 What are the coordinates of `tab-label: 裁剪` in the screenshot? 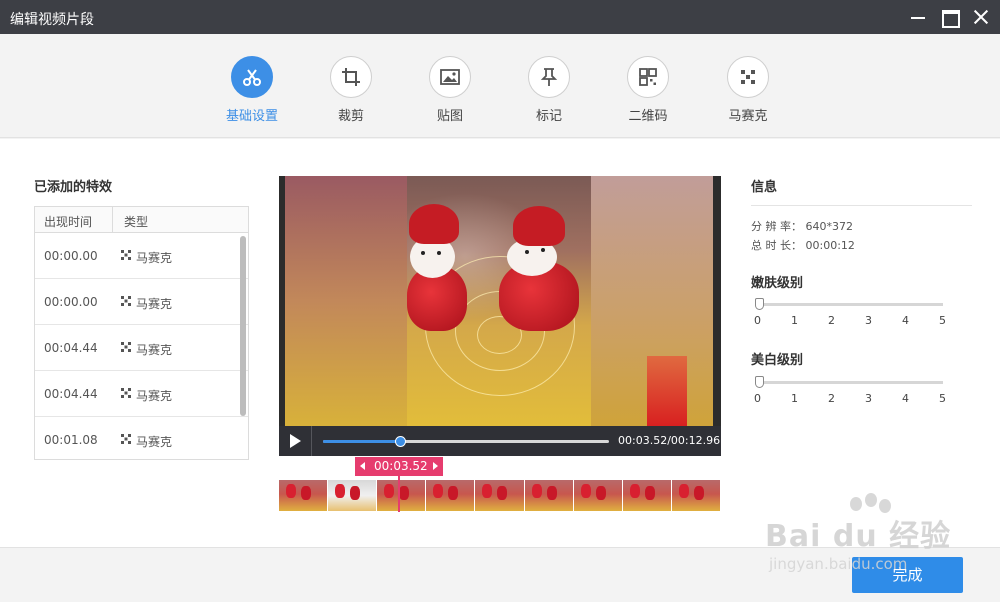 It's located at (350, 116).